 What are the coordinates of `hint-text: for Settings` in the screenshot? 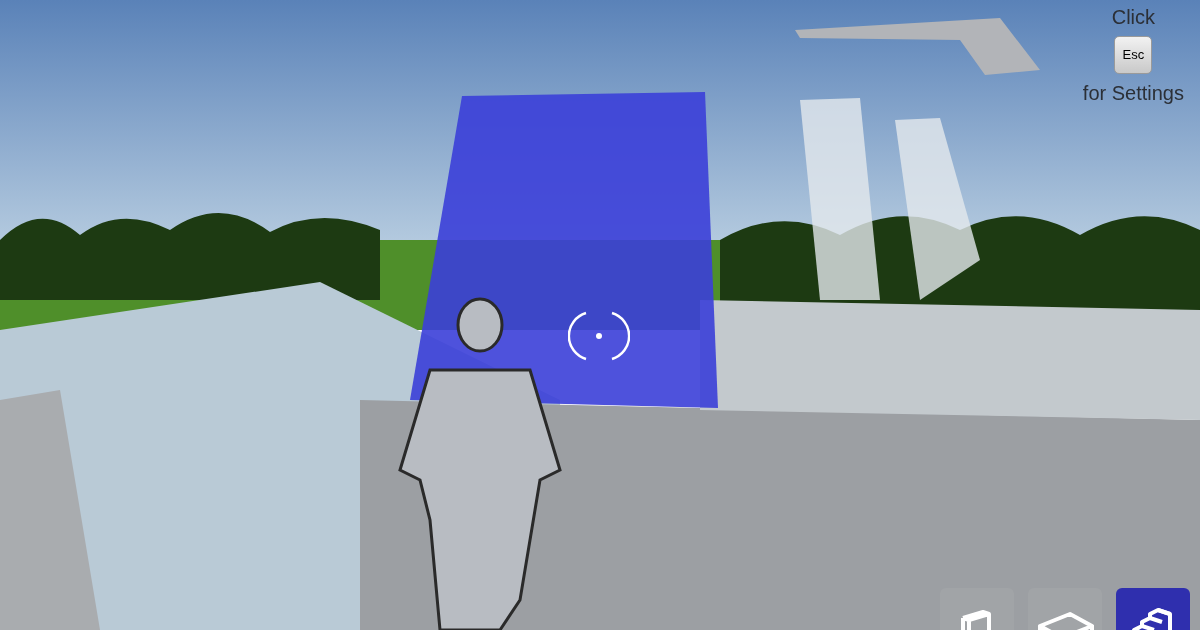 It's located at (1133, 93).